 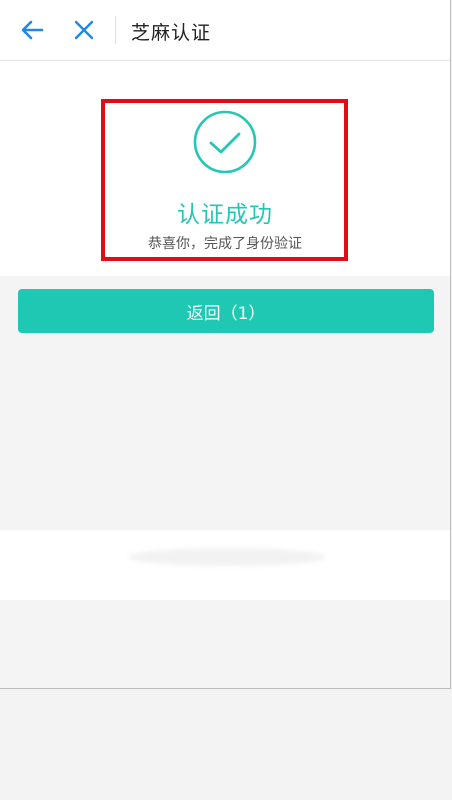 I want to click on close-icon, so click(x=84, y=30).